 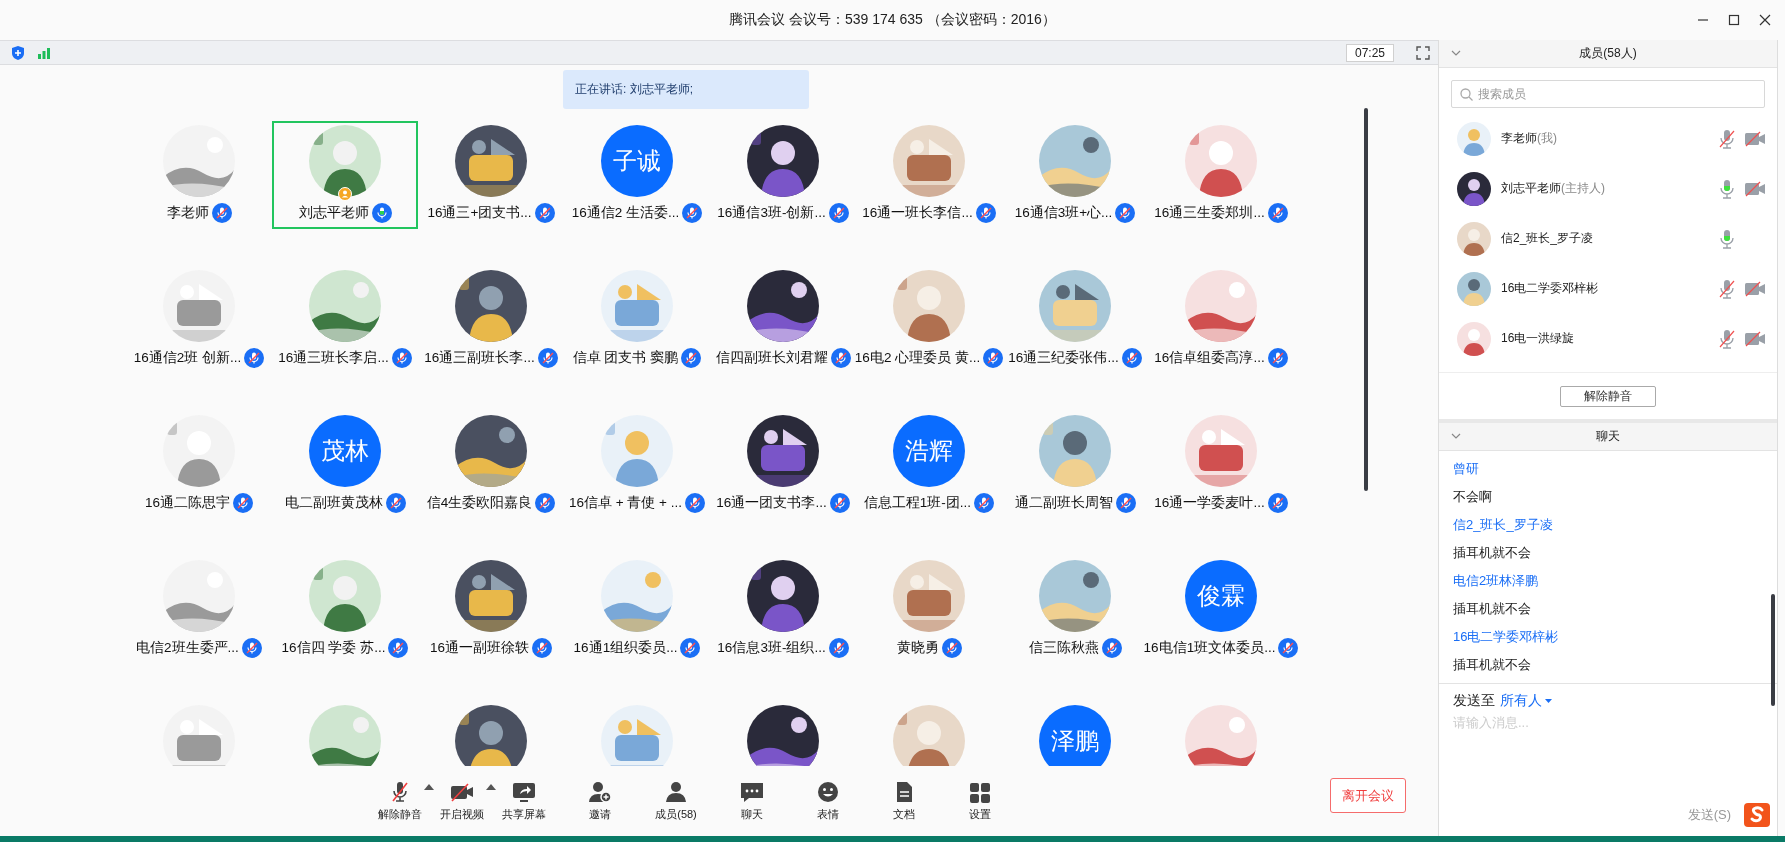 I want to click on toolbar-button: 设置, so click(x=980, y=801).